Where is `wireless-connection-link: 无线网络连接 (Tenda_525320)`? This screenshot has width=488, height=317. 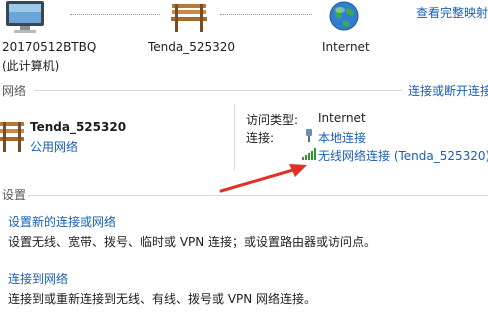 wireless-connection-link: 无线网络连接 (Tenda_525320) is located at coordinates (403, 155).